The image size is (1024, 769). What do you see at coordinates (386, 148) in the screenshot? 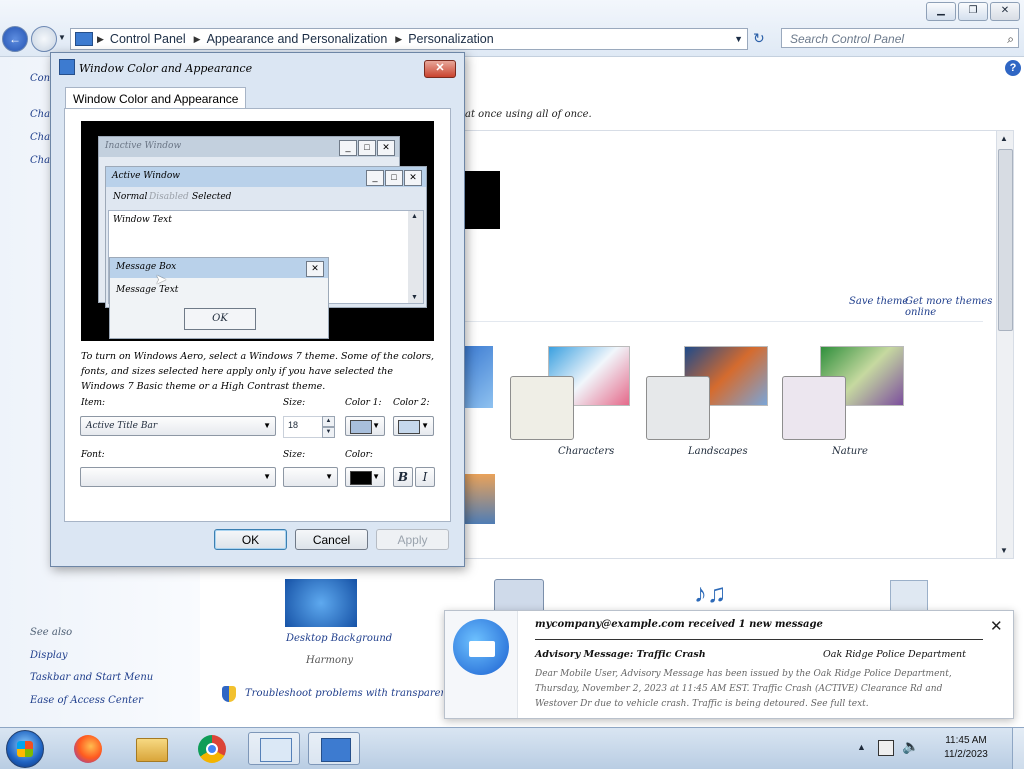
I see `preview-close-icon: ✕` at bounding box center [386, 148].